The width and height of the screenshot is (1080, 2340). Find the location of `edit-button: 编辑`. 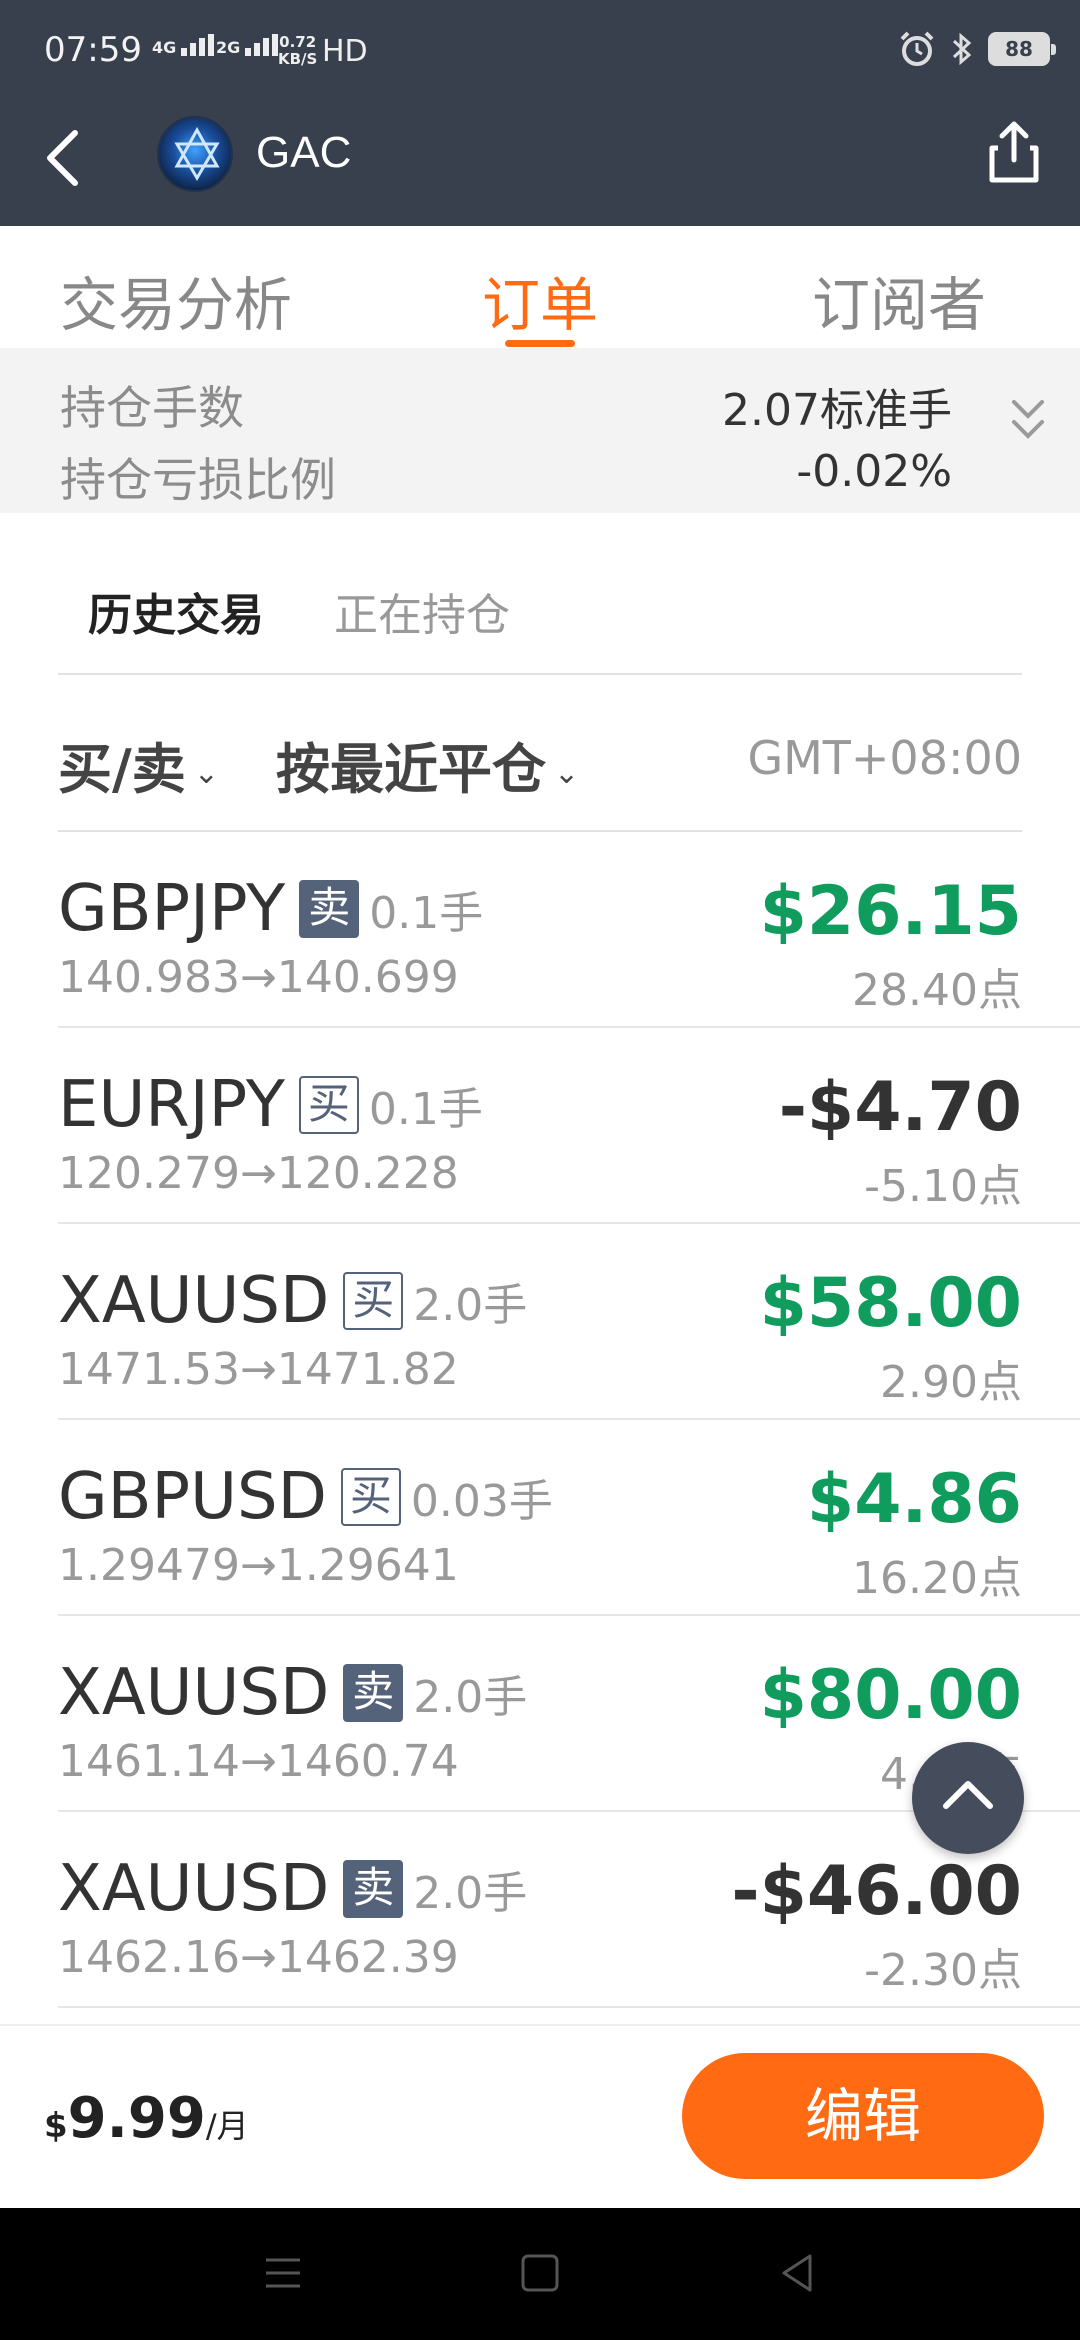

edit-button: 编辑 is located at coordinates (863, 2116).